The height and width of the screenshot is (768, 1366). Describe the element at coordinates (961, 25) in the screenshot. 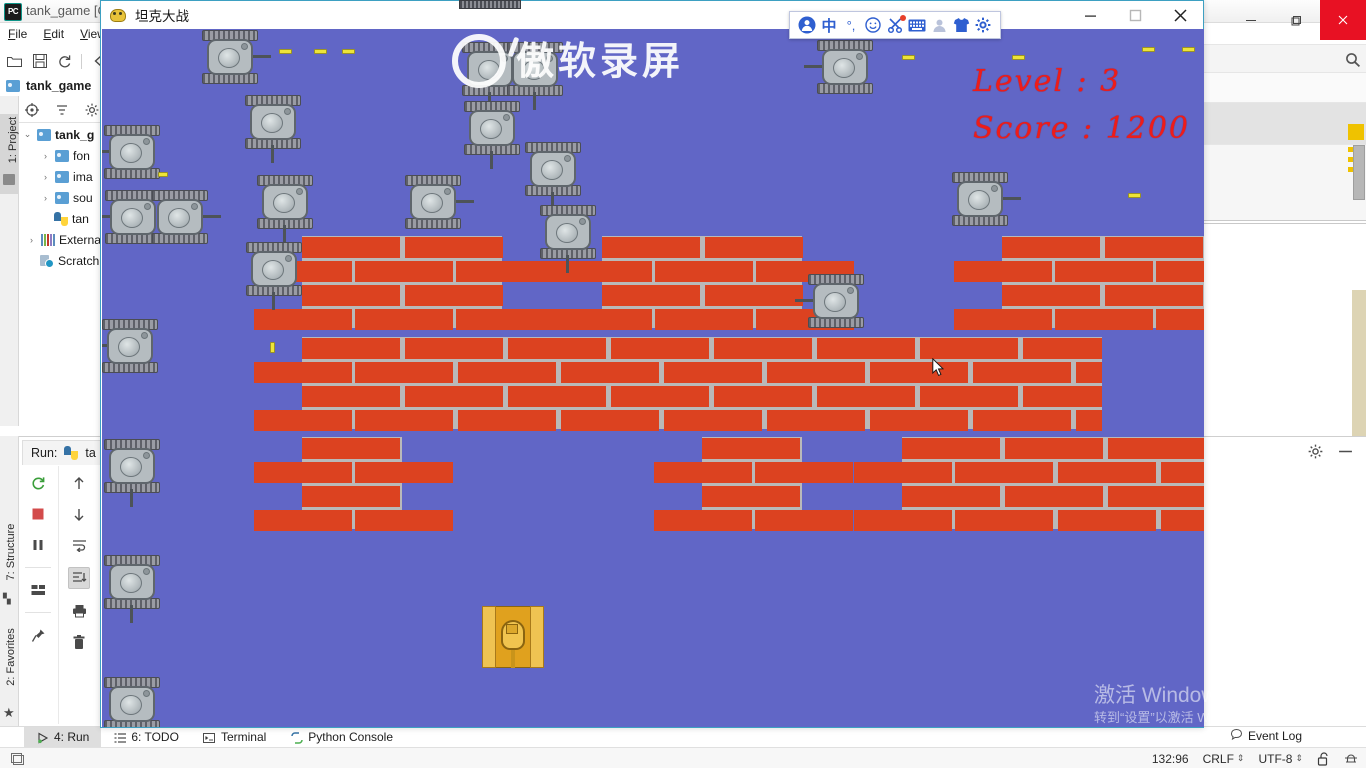

I see `skin-shirt-icon` at that location.